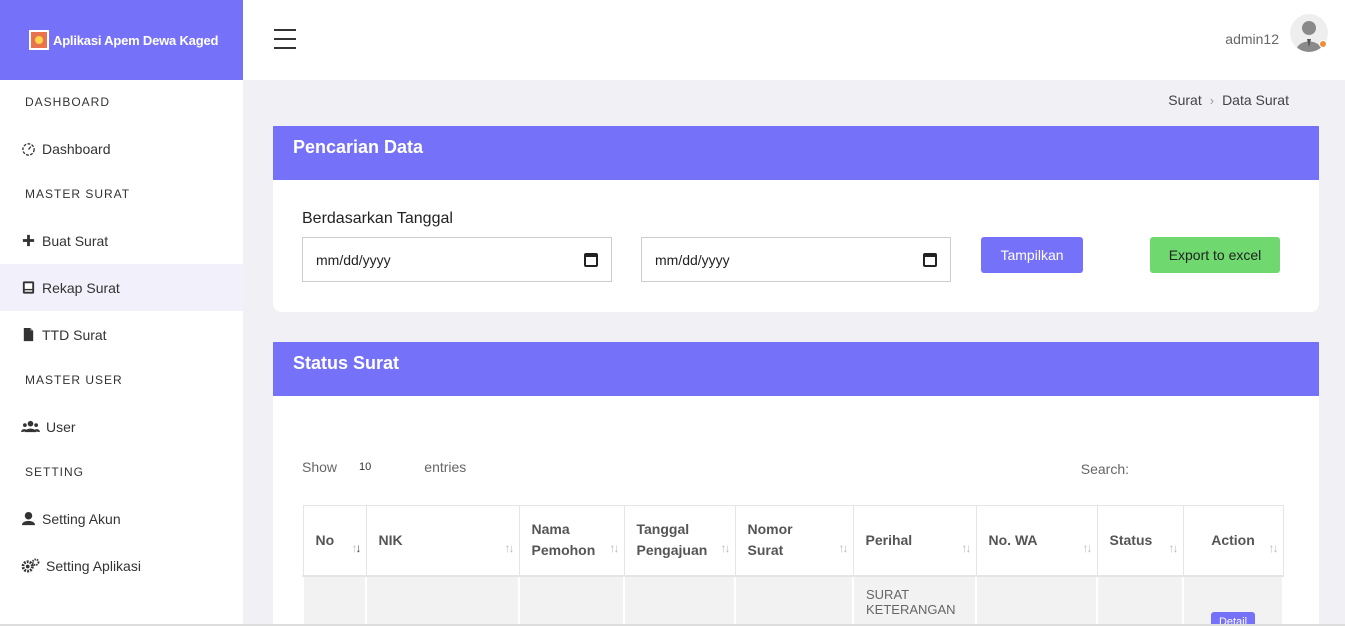 The image size is (1345, 626). Describe the element at coordinates (334, 541) in the screenshot. I see `column-header-no: No ↑↓` at that location.